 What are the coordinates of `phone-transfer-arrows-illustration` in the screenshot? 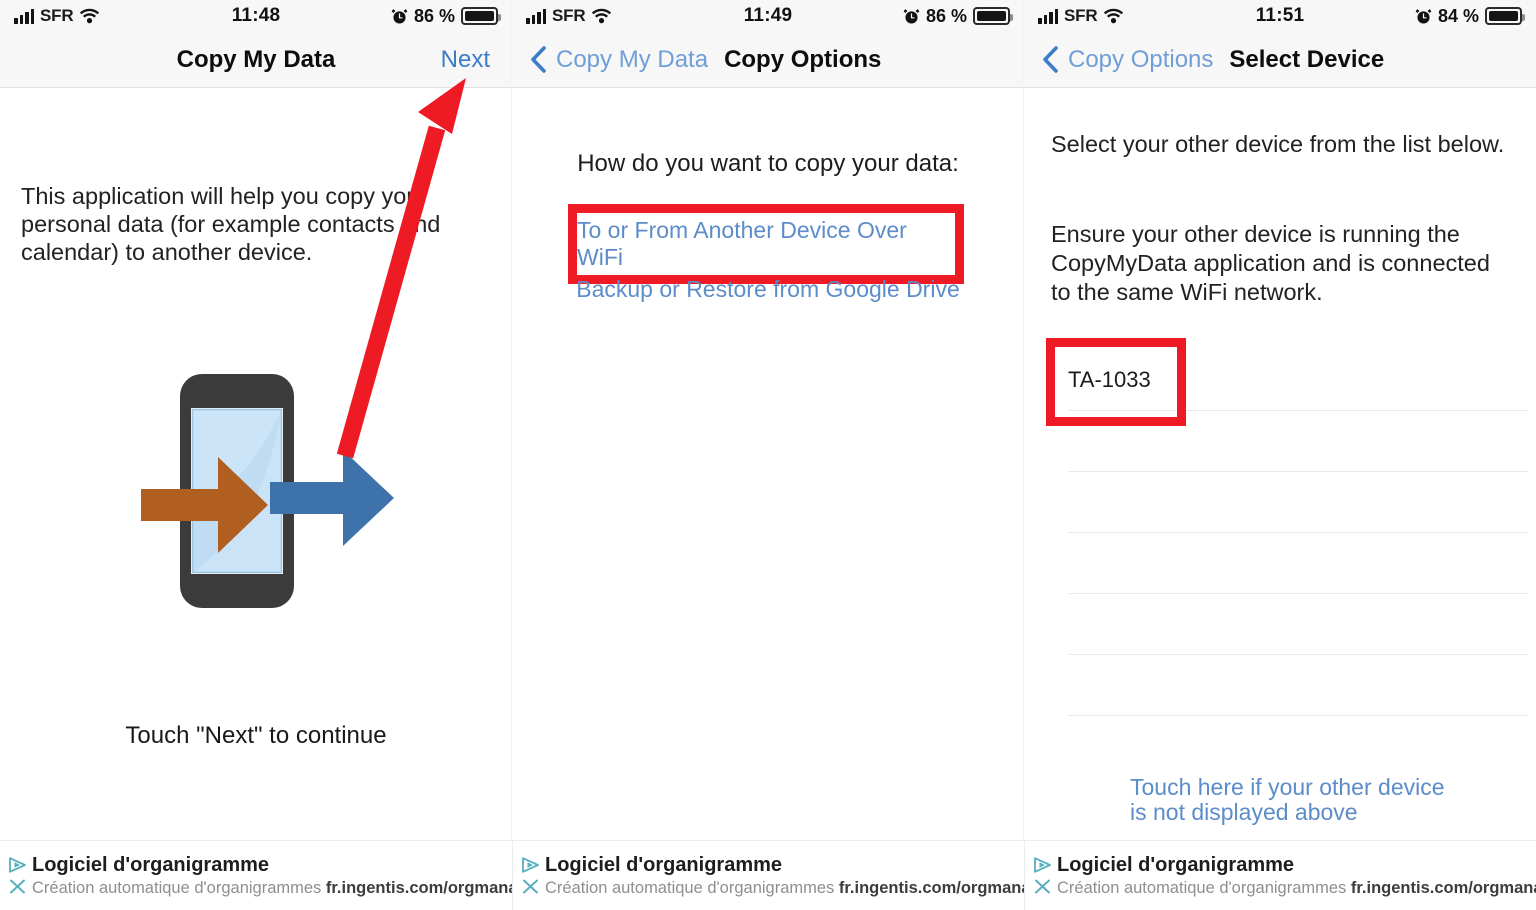 It's located at (267, 491).